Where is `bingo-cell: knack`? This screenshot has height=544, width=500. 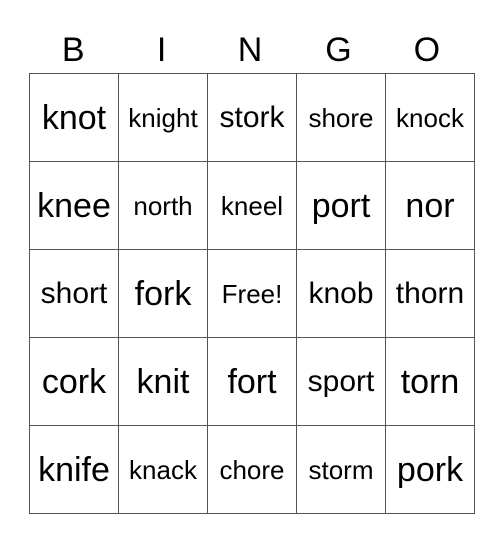
bingo-cell: knack is located at coordinates (163, 469).